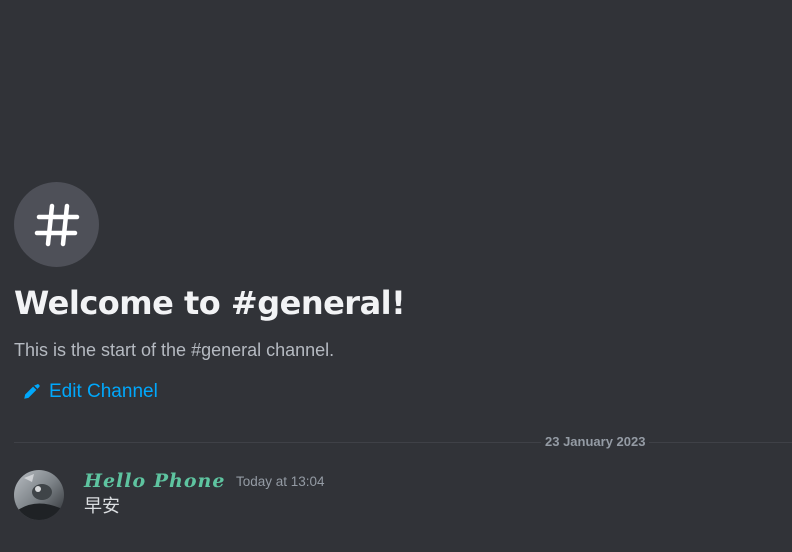 The height and width of the screenshot is (552, 792). What do you see at coordinates (403, 442) in the screenshot?
I see `date-divider` at bounding box center [403, 442].